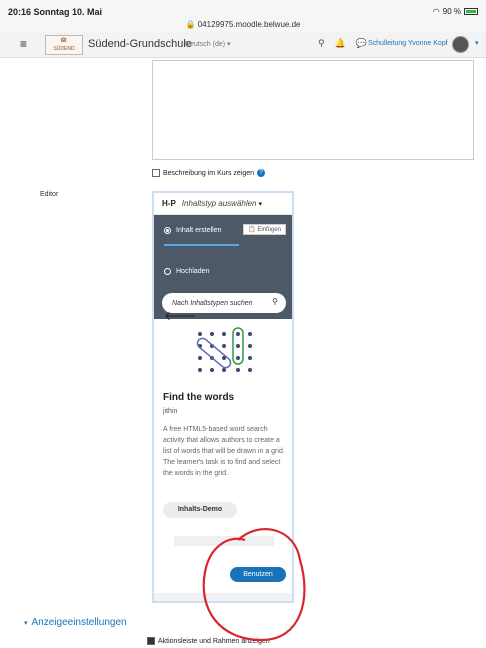  What do you see at coordinates (55, 12) in the screenshot?
I see `status-time: 20:16 Sonntag 10. Mai` at bounding box center [55, 12].